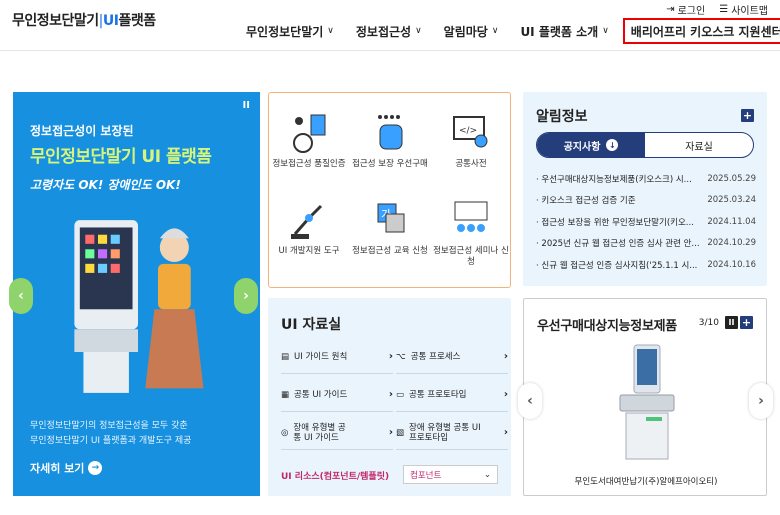  I want to click on banner-desc-1: 무인정보단말기의 정보접근성을 모두 갖춘, so click(109, 426).